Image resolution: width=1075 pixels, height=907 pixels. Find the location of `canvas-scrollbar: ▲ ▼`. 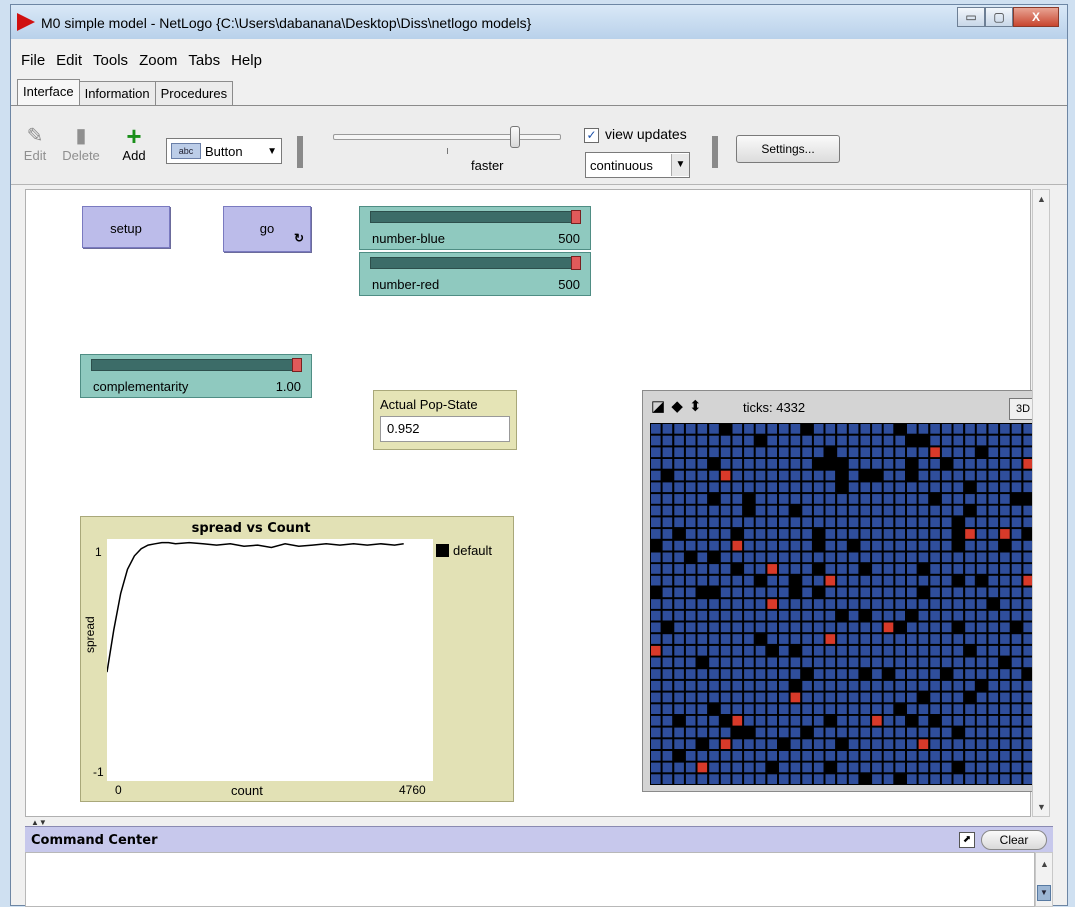

canvas-scrollbar: ▲ ▼ is located at coordinates (1041, 503).